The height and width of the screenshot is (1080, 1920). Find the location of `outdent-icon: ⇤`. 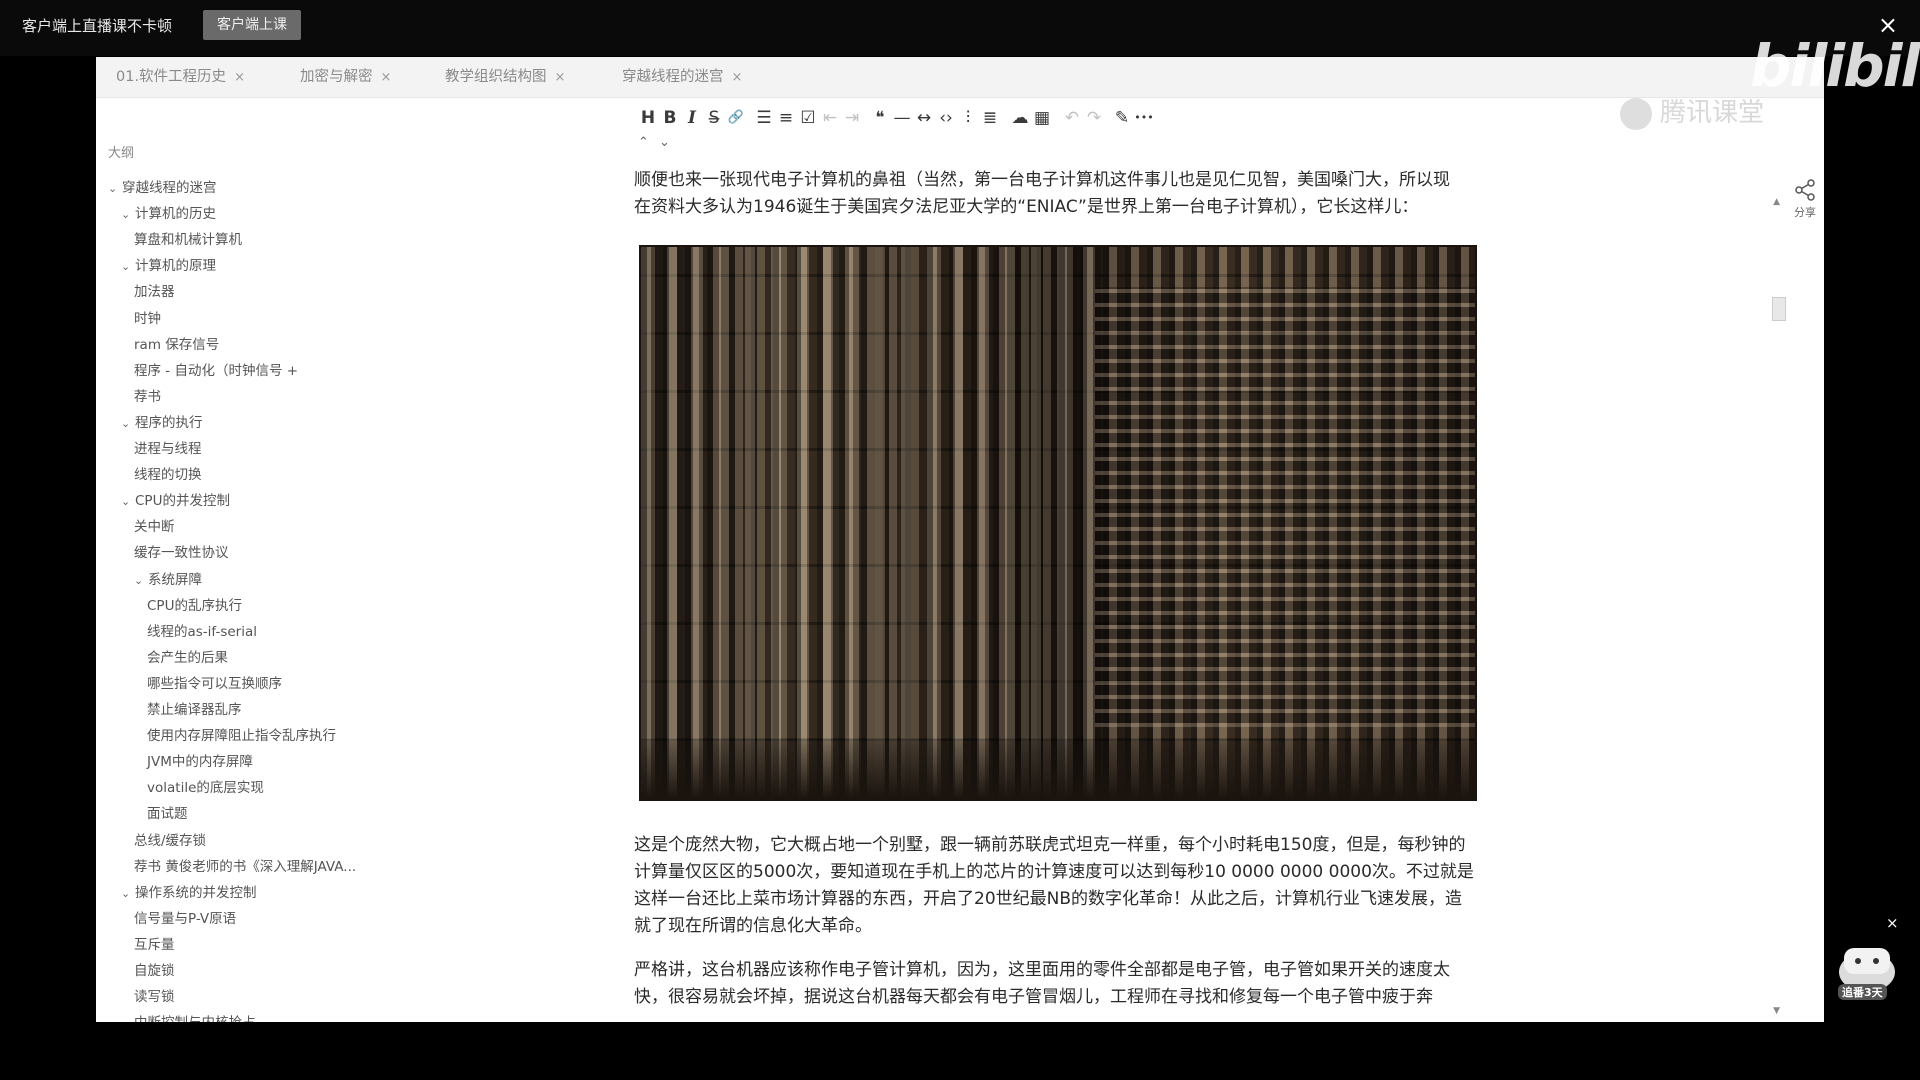

outdent-icon: ⇤ is located at coordinates (830, 118).